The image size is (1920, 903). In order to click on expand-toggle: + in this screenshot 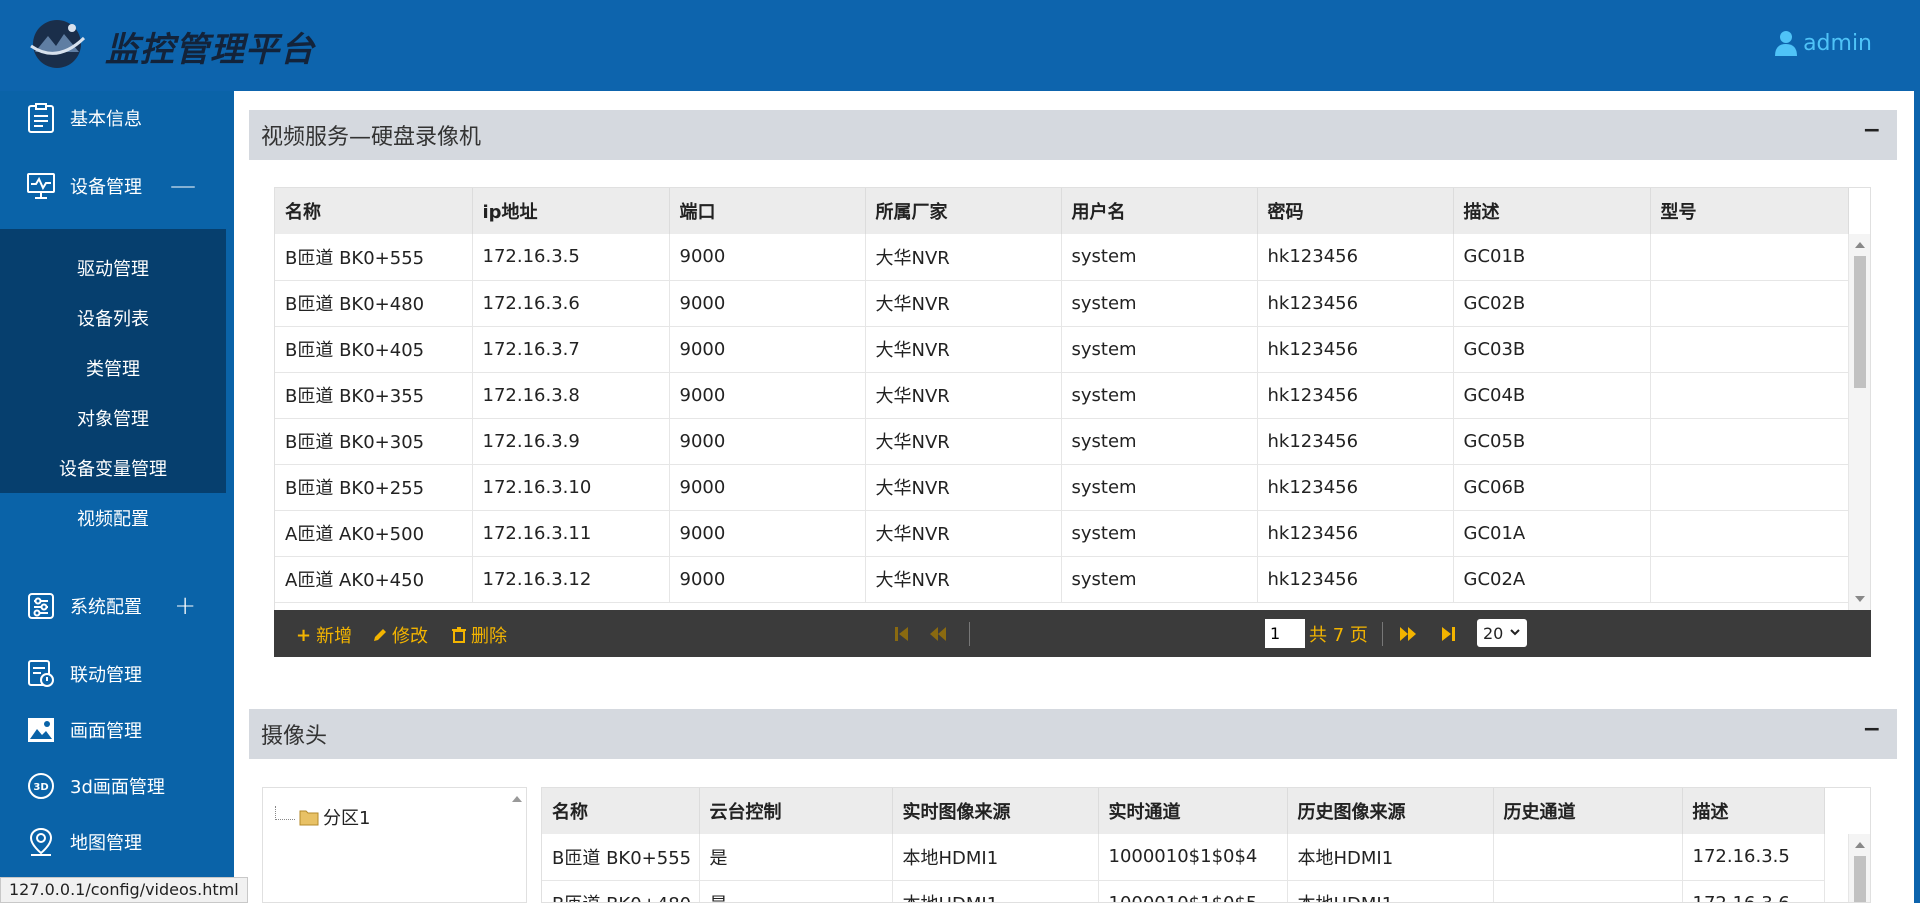, I will do `click(185, 606)`.